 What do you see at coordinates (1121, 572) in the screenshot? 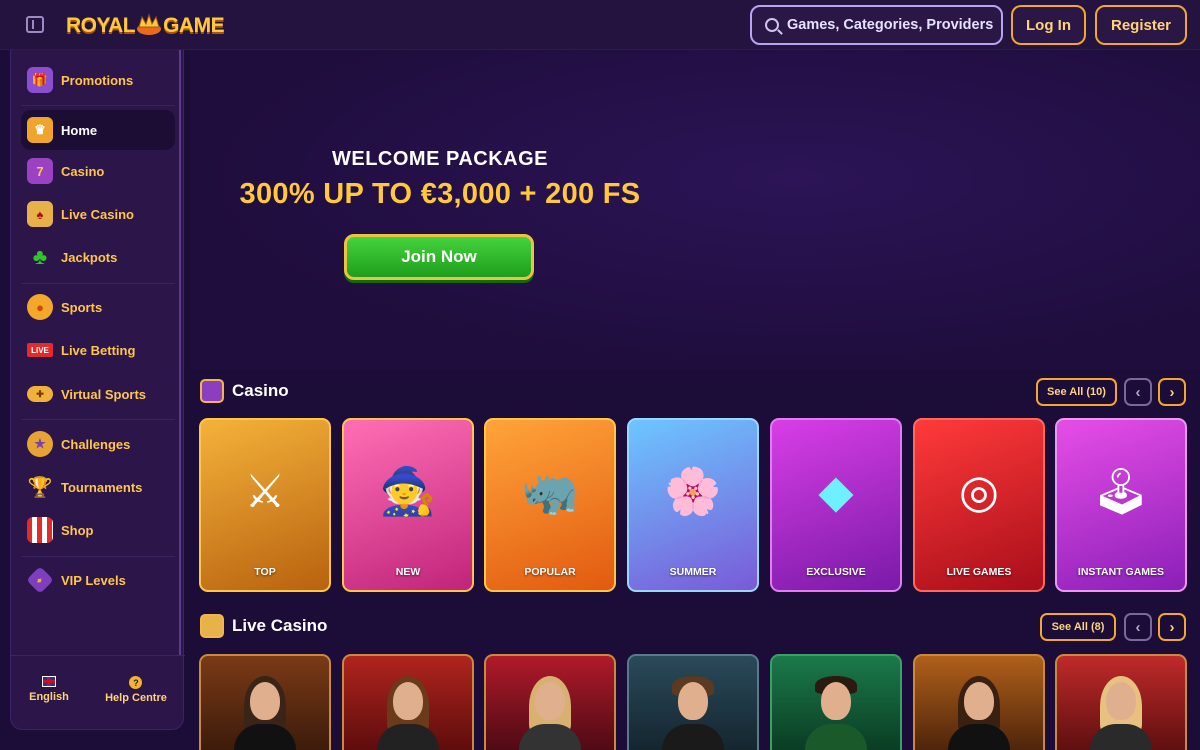
I see `card-label: INSTANT GAMES` at bounding box center [1121, 572].